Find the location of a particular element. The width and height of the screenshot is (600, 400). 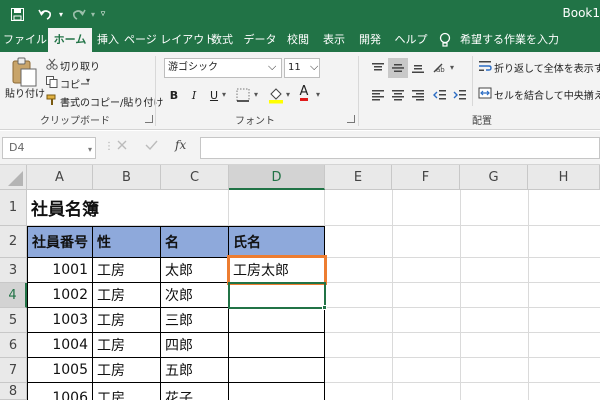

tab-formulas: 数式 is located at coordinates (222, 40).